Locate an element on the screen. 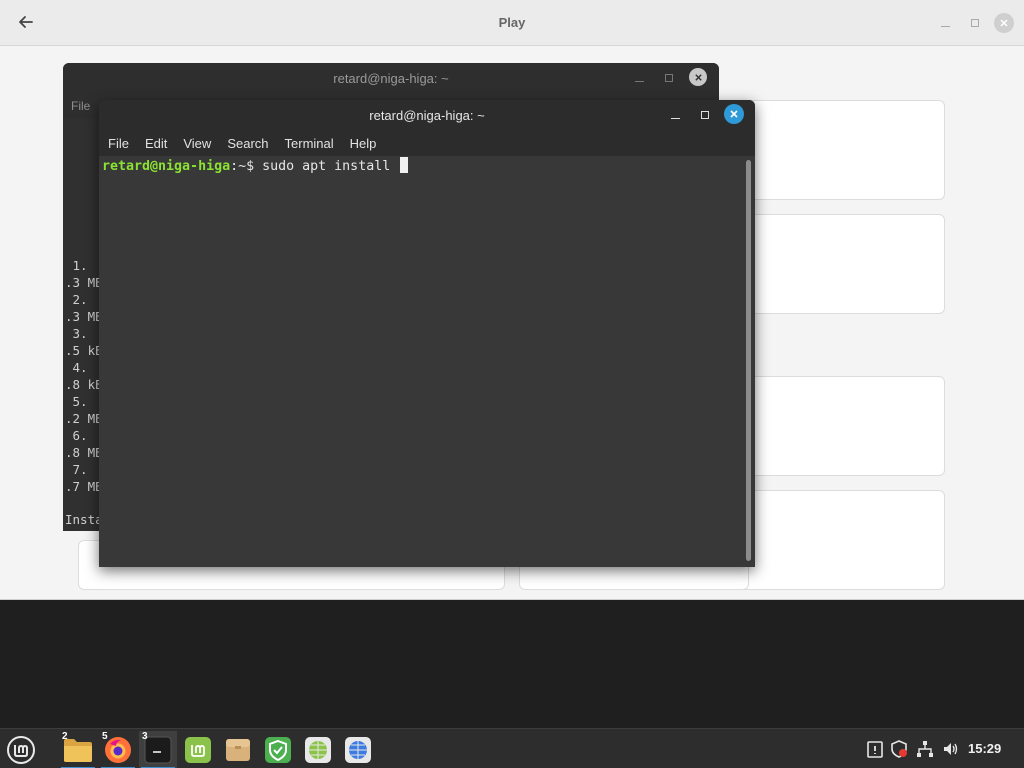 The image size is (1024, 768). terminal-output-line: 1. is located at coordinates (76, 265).